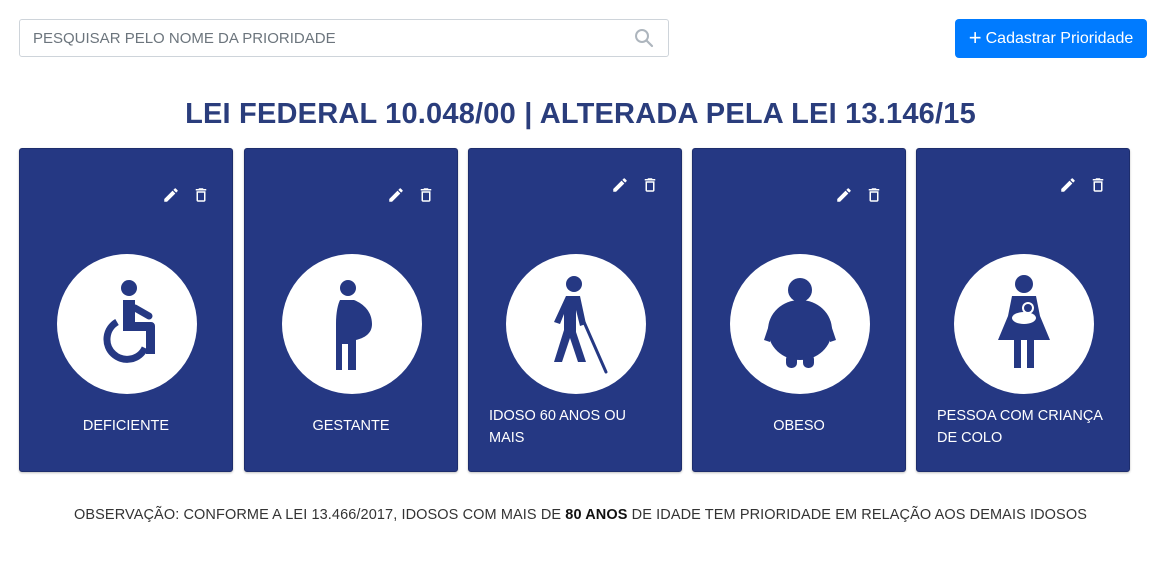 This screenshot has width=1161, height=567. What do you see at coordinates (581, 325) in the screenshot?
I see `elderly-blind-icon` at bounding box center [581, 325].